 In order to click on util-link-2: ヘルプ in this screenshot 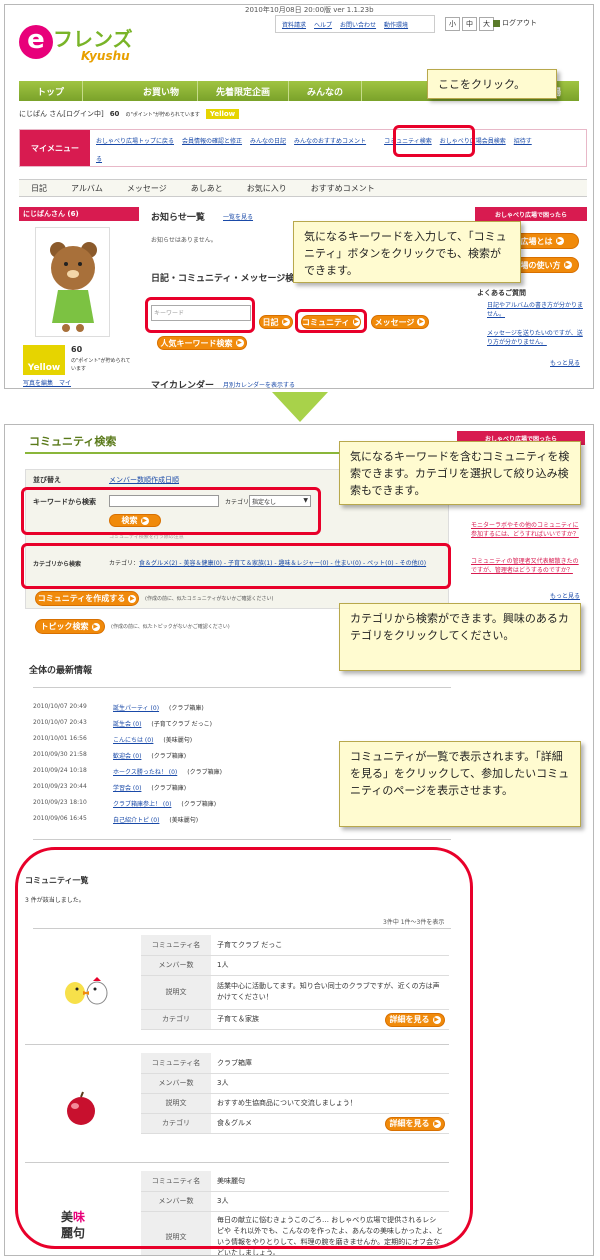, I will do `click(323, 24)`.